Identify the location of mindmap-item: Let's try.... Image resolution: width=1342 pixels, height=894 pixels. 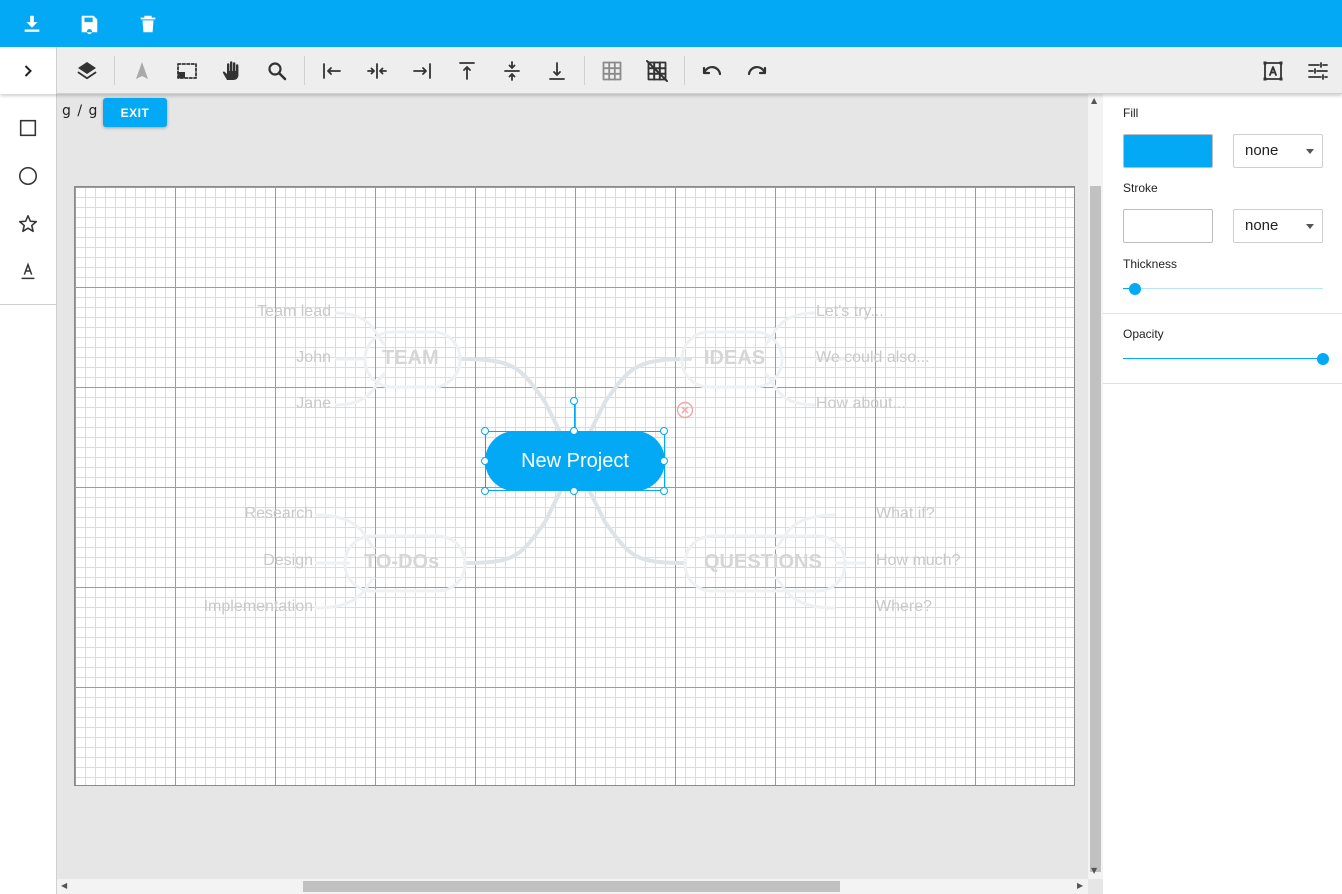
(850, 312).